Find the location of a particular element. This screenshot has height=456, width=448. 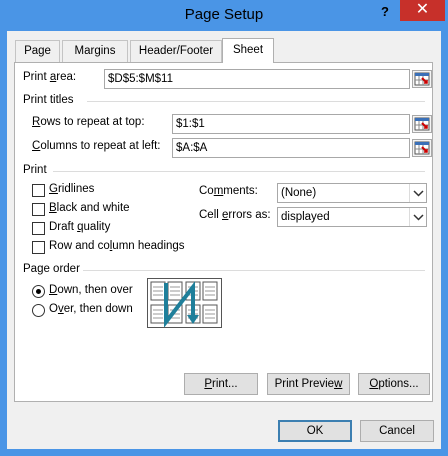

print-area-collapse-button is located at coordinates (422, 79).